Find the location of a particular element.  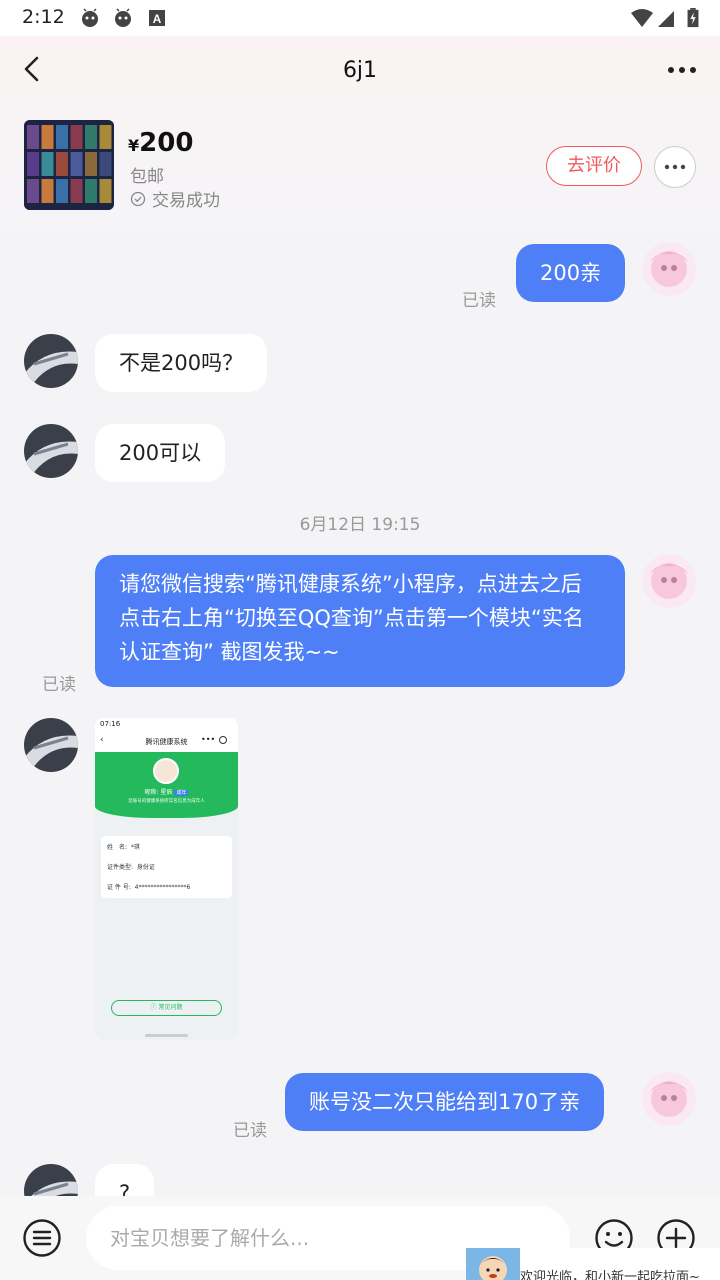

cartoon-character-icon is located at coordinates (493, 1264).